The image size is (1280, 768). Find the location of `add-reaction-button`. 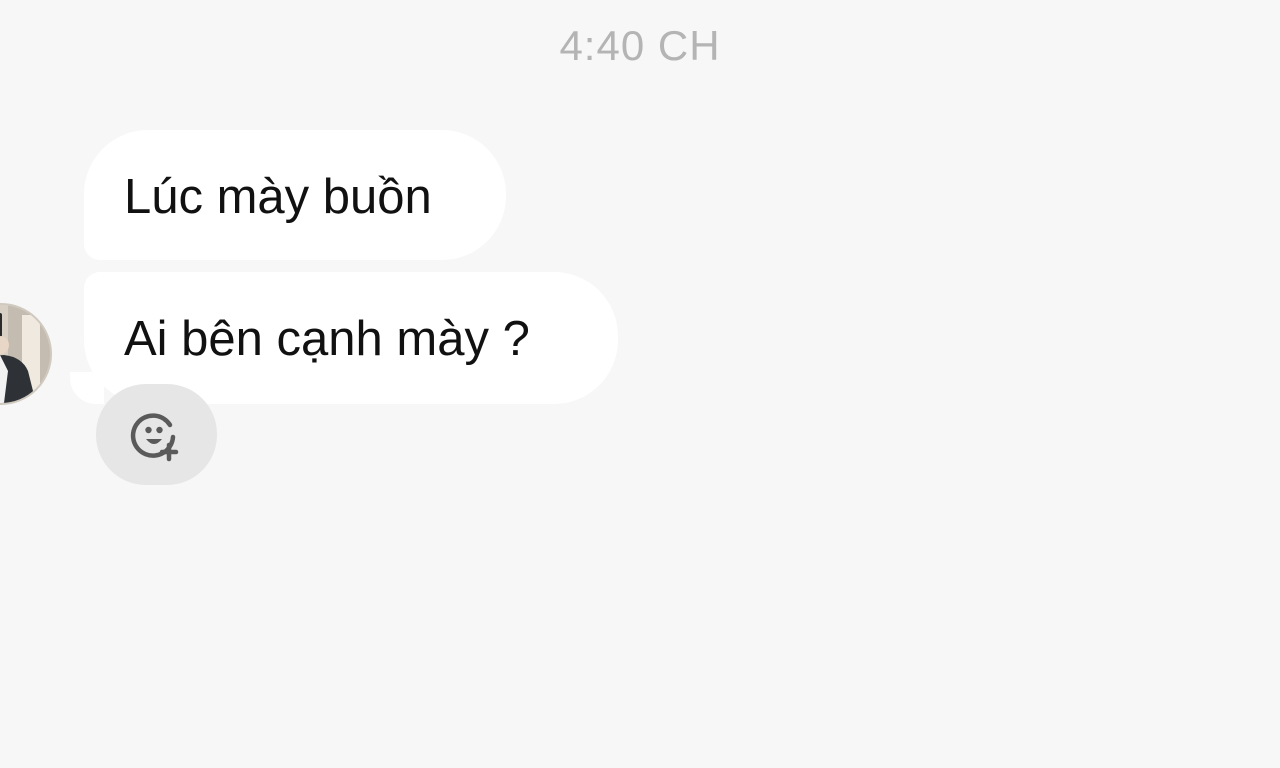

add-reaction-button is located at coordinates (156, 434).